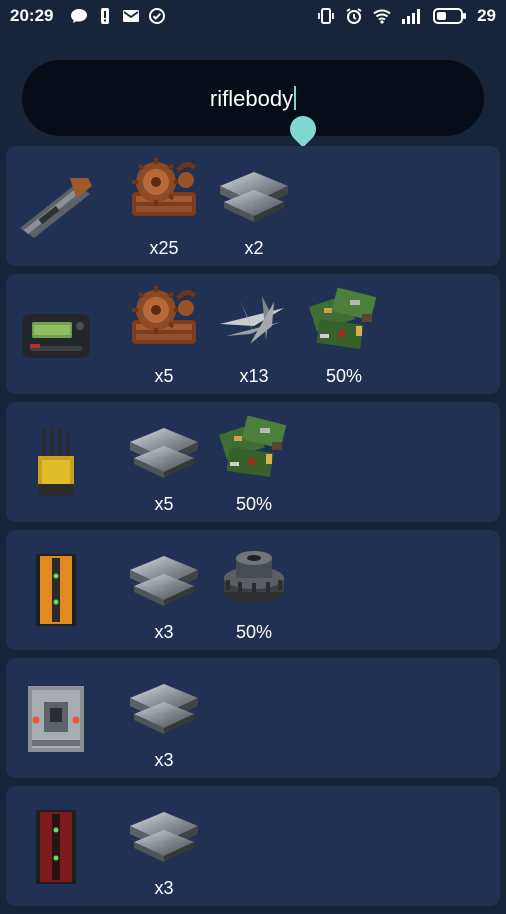  Describe the element at coordinates (326, 16) in the screenshot. I see `vibrate-icon` at that location.